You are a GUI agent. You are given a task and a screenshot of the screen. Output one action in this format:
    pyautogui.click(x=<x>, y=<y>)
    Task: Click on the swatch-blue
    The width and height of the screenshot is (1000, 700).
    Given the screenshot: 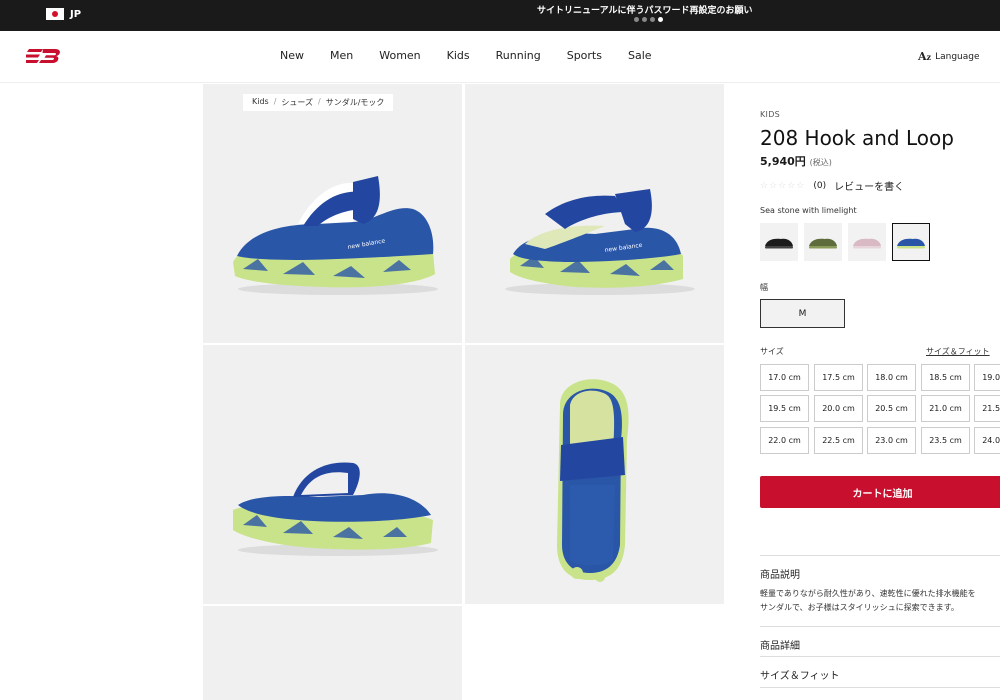 What is the action you would take?
    pyautogui.click(x=911, y=242)
    